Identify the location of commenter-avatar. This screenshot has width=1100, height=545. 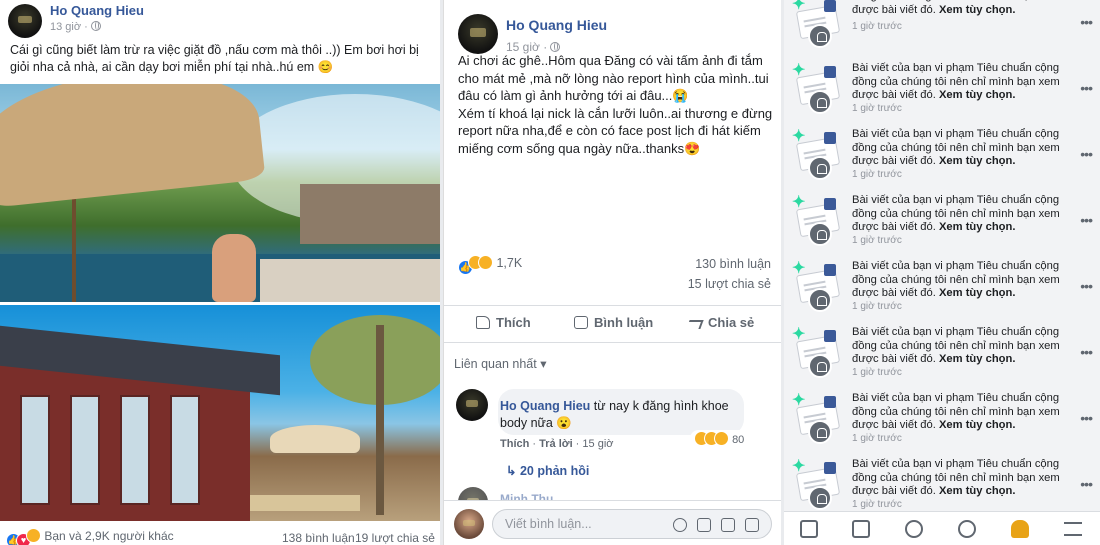
(472, 405).